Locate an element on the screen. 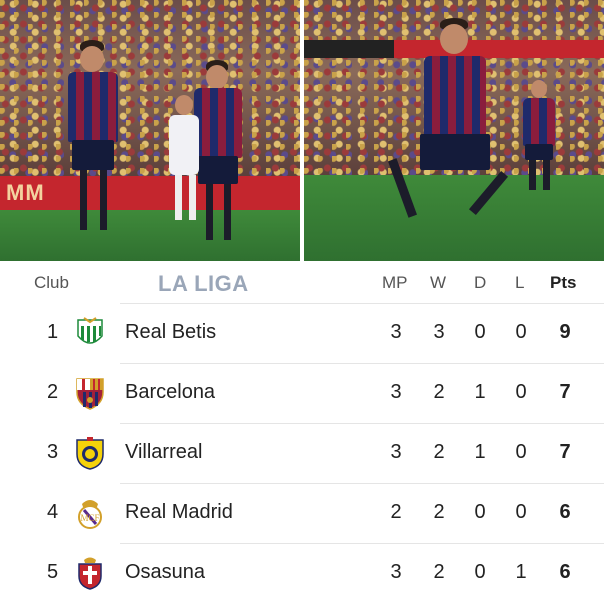 This screenshot has height=603, width=604. club-name: Barcelona is located at coordinates (170, 392).